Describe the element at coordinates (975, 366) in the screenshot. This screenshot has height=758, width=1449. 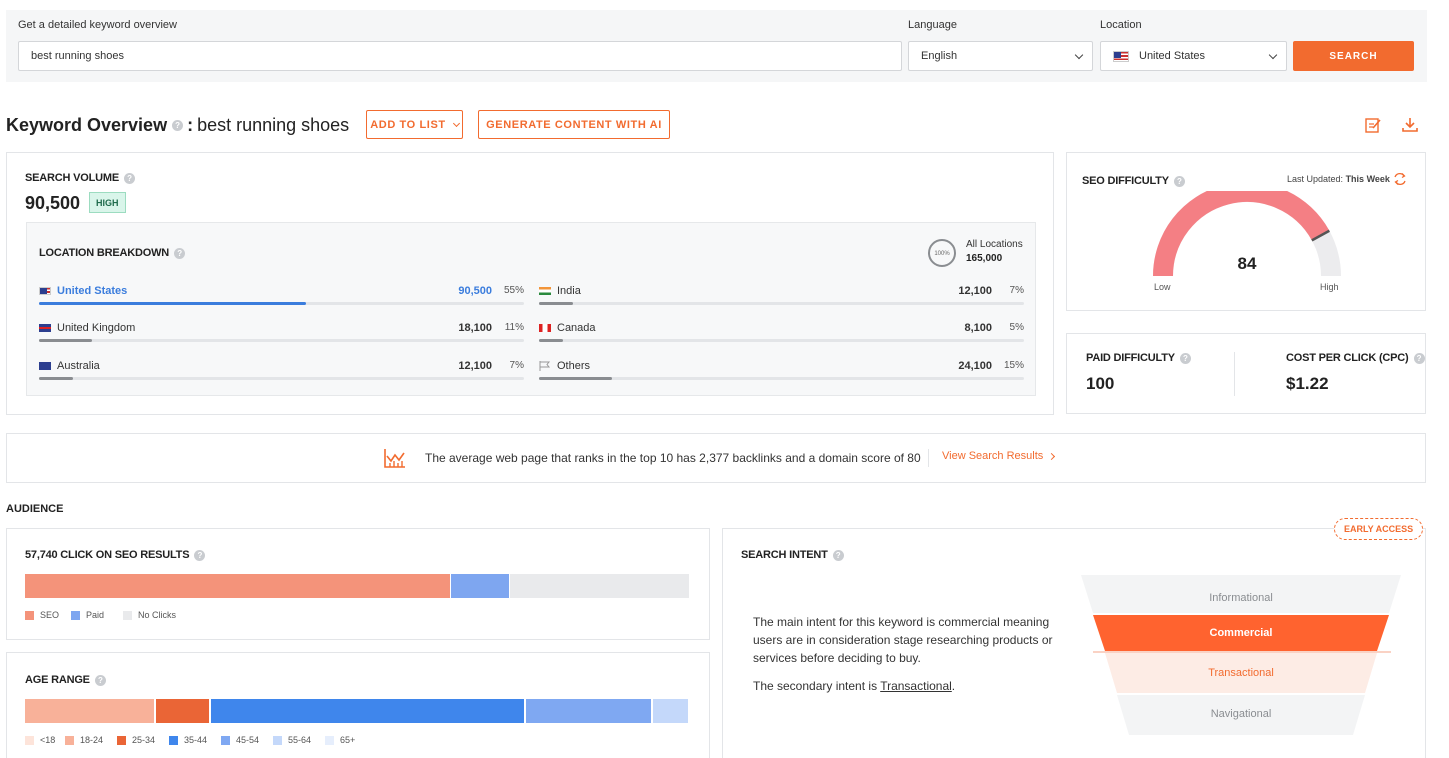
I see `location-value: 24,100` at that location.